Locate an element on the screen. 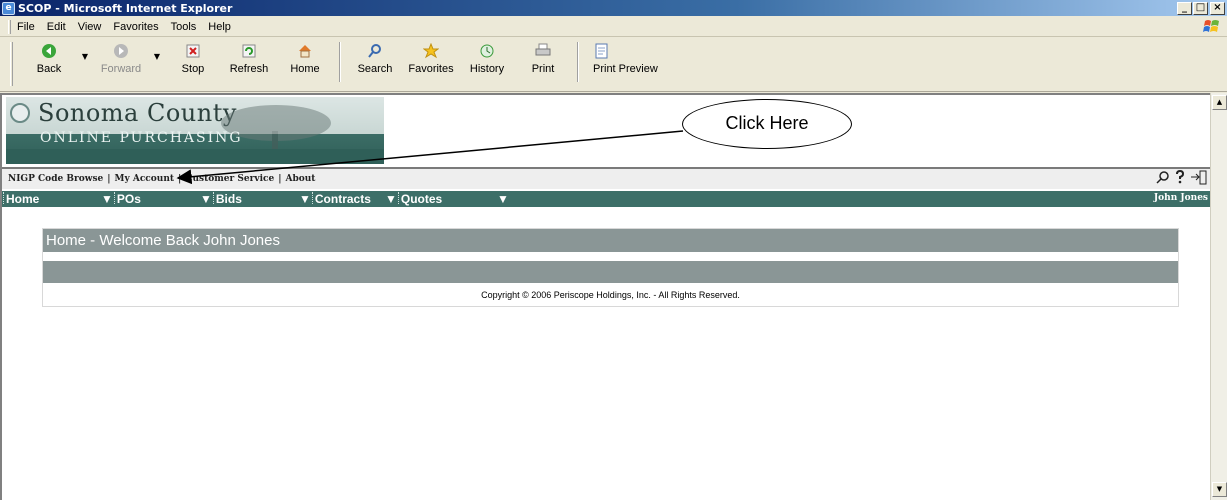  forward-dropdown-icon: ▼ is located at coordinates (157, 51).